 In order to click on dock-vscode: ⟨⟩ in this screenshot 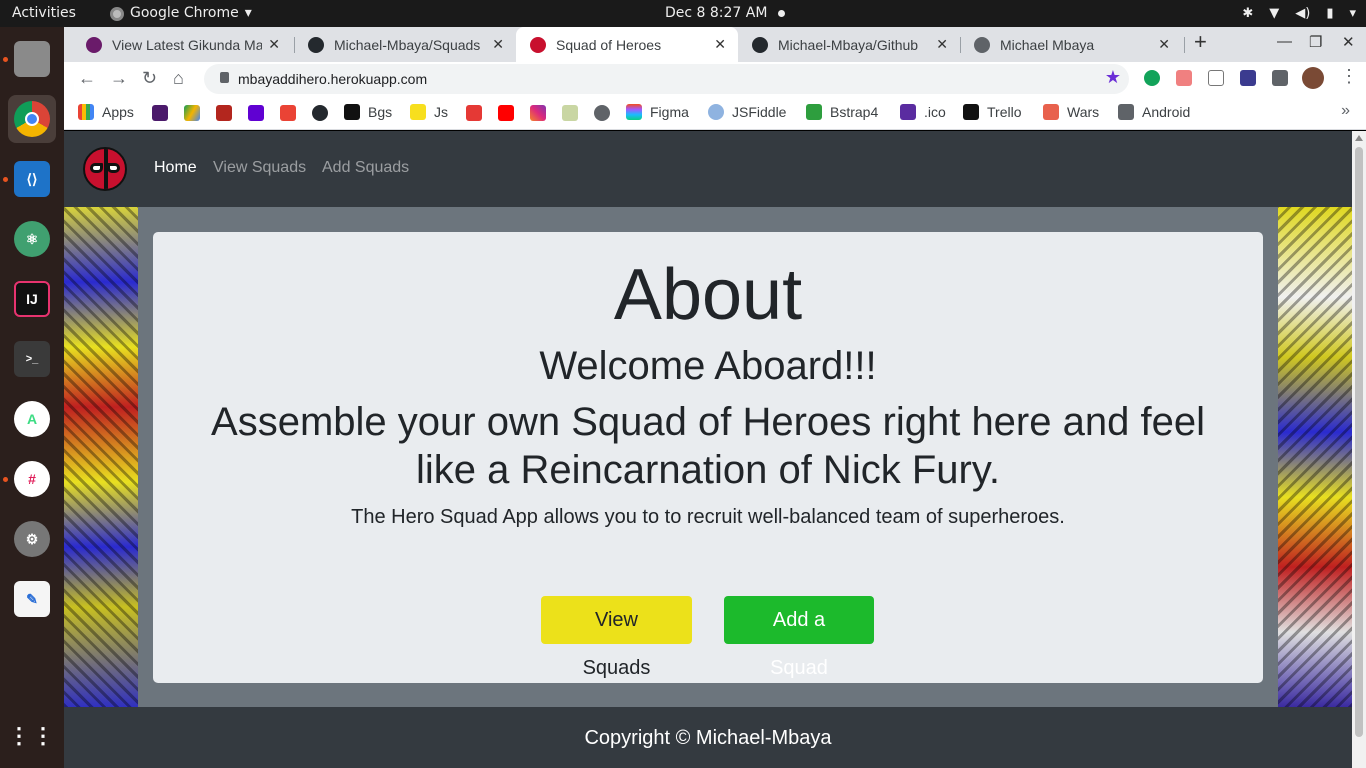, I will do `click(32, 179)`.